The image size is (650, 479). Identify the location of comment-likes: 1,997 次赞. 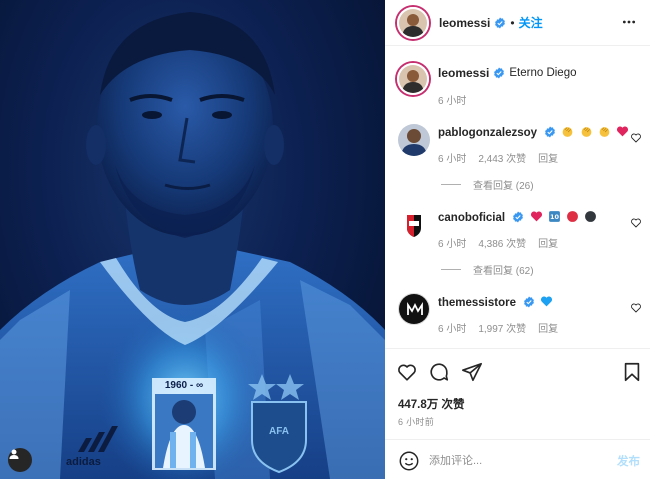
(502, 327).